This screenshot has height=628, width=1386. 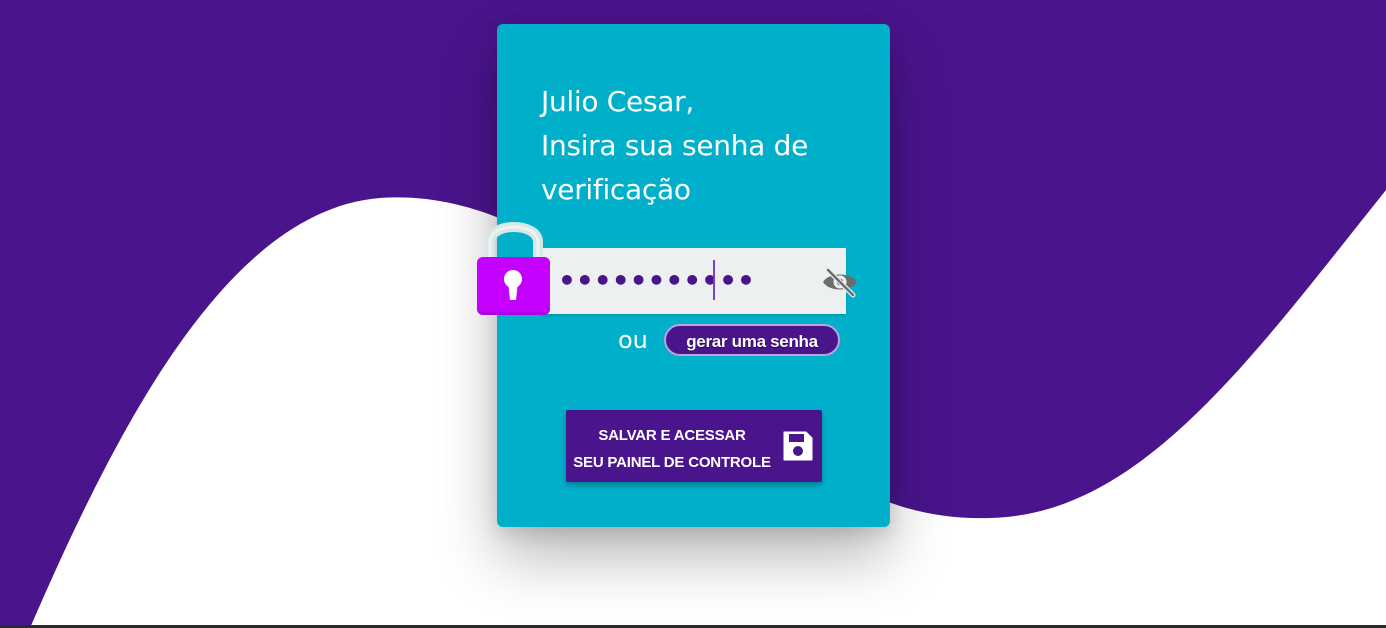 What do you see at coordinates (616, 189) in the screenshot?
I see `instruction-line-2: verificação` at bounding box center [616, 189].